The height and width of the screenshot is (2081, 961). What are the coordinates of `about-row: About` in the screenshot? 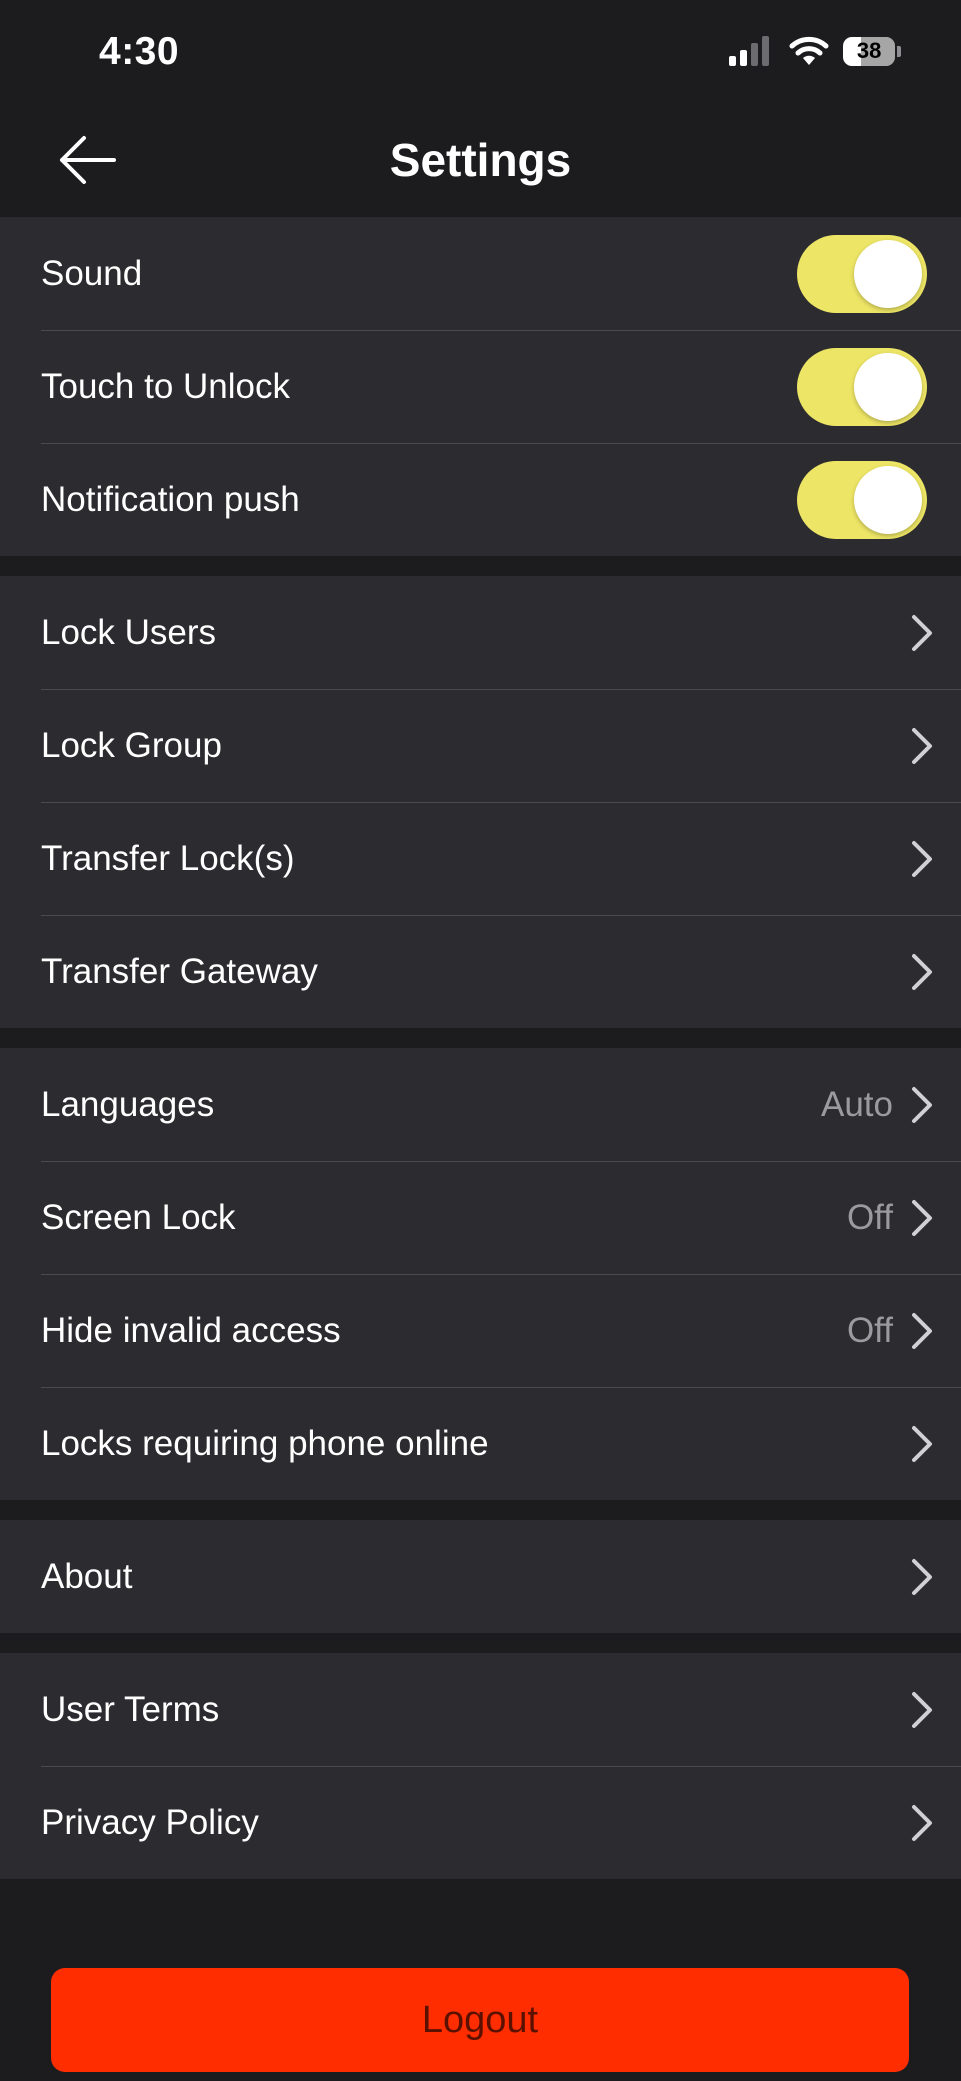 It's located at (480, 1576).